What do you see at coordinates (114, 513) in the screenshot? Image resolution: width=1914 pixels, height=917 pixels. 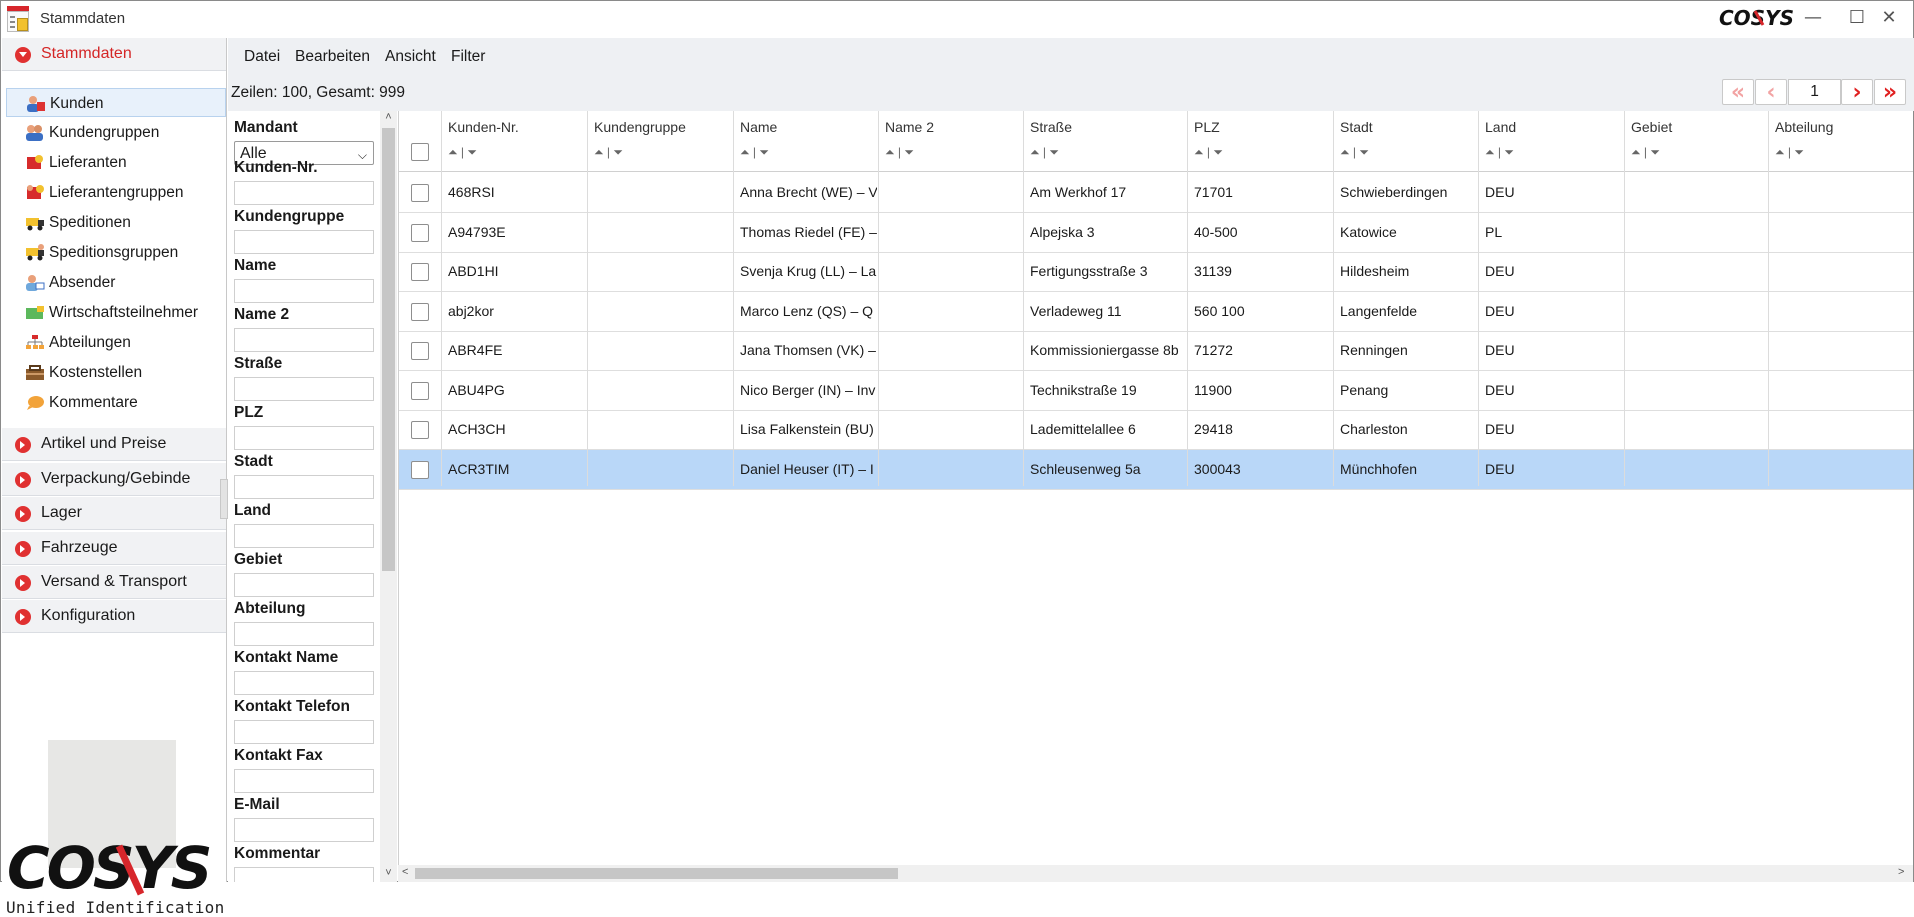 I see `section-lager: Lager` at bounding box center [114, 513].